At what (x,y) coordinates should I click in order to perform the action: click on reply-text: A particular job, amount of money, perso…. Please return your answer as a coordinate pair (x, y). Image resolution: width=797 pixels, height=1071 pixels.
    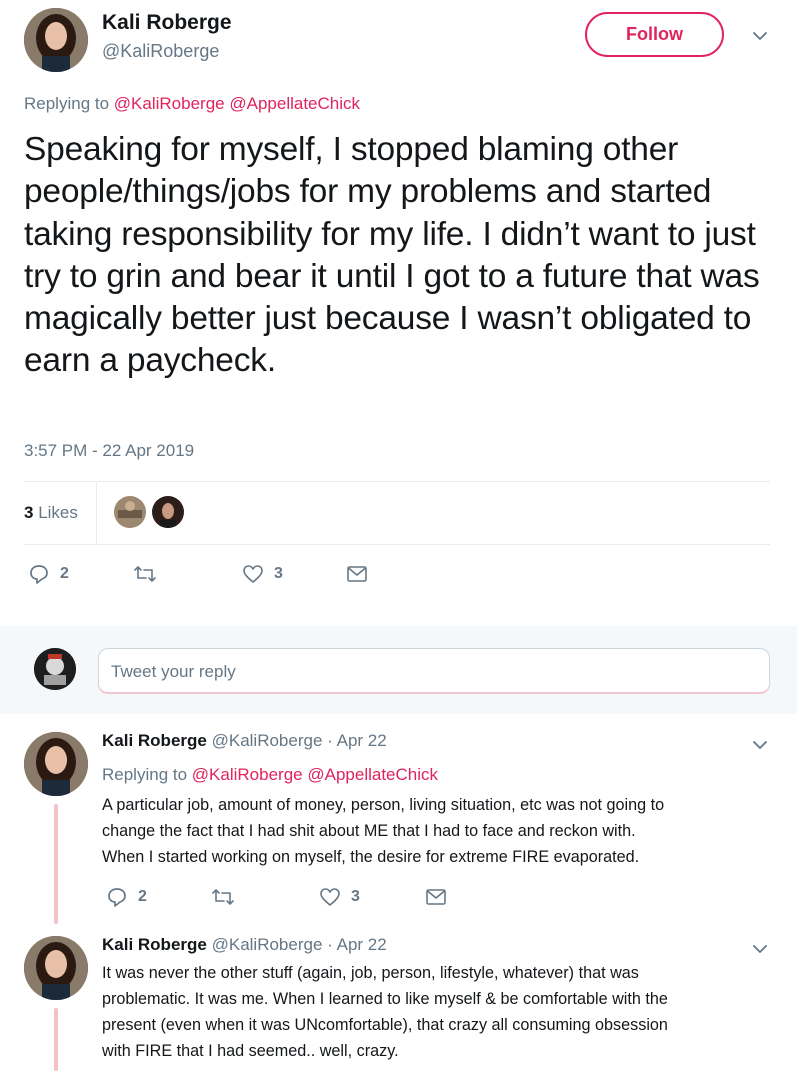
    Looking at the image, I should click on (437, 831).